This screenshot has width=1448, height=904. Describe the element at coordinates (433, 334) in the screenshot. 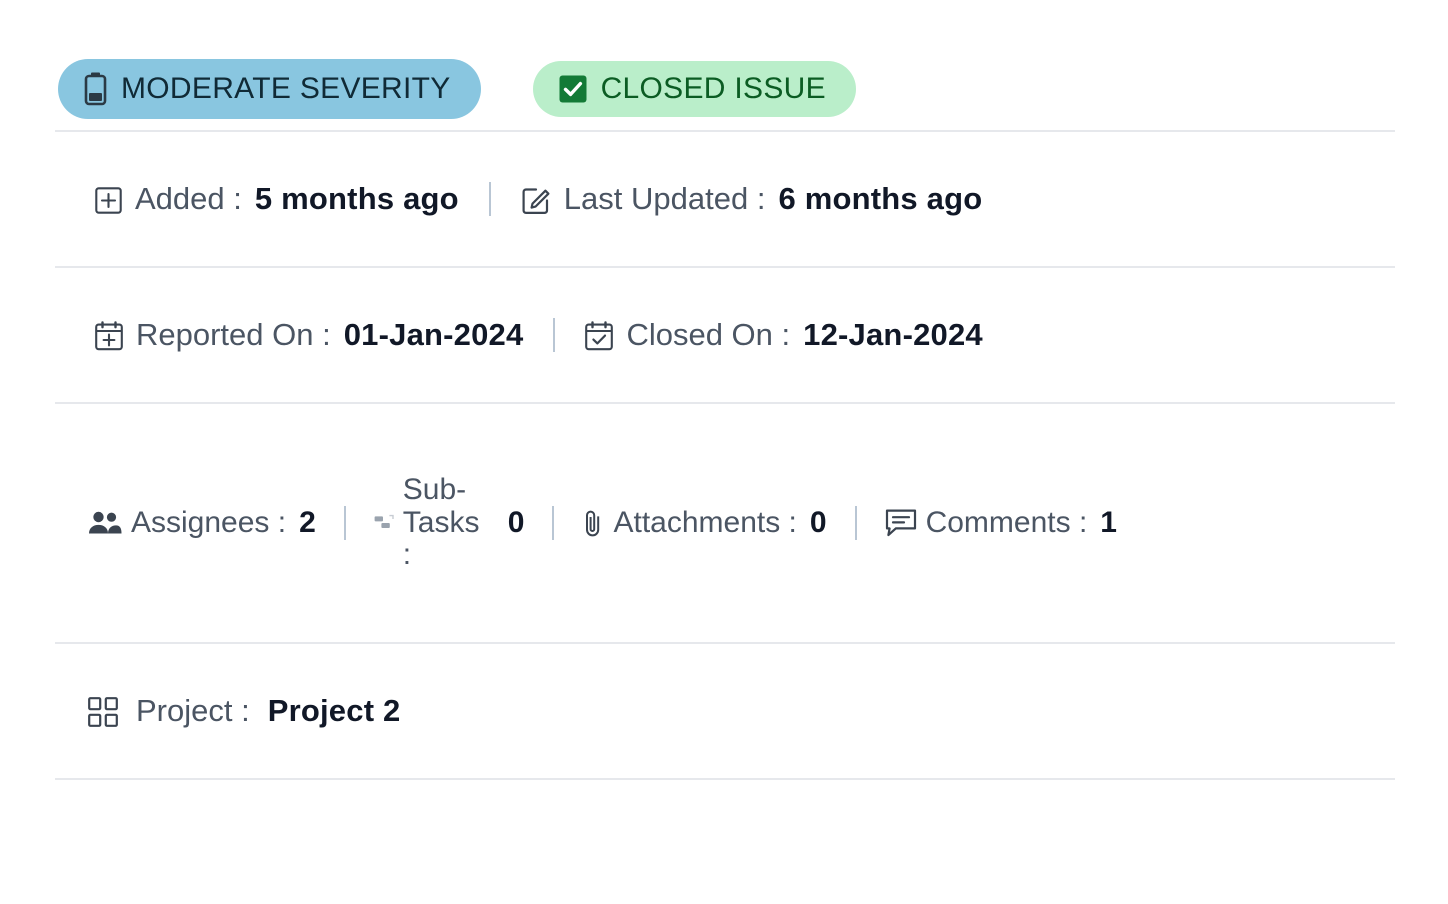

I see `reported-on-value: 01-Jan-2024` at that location.